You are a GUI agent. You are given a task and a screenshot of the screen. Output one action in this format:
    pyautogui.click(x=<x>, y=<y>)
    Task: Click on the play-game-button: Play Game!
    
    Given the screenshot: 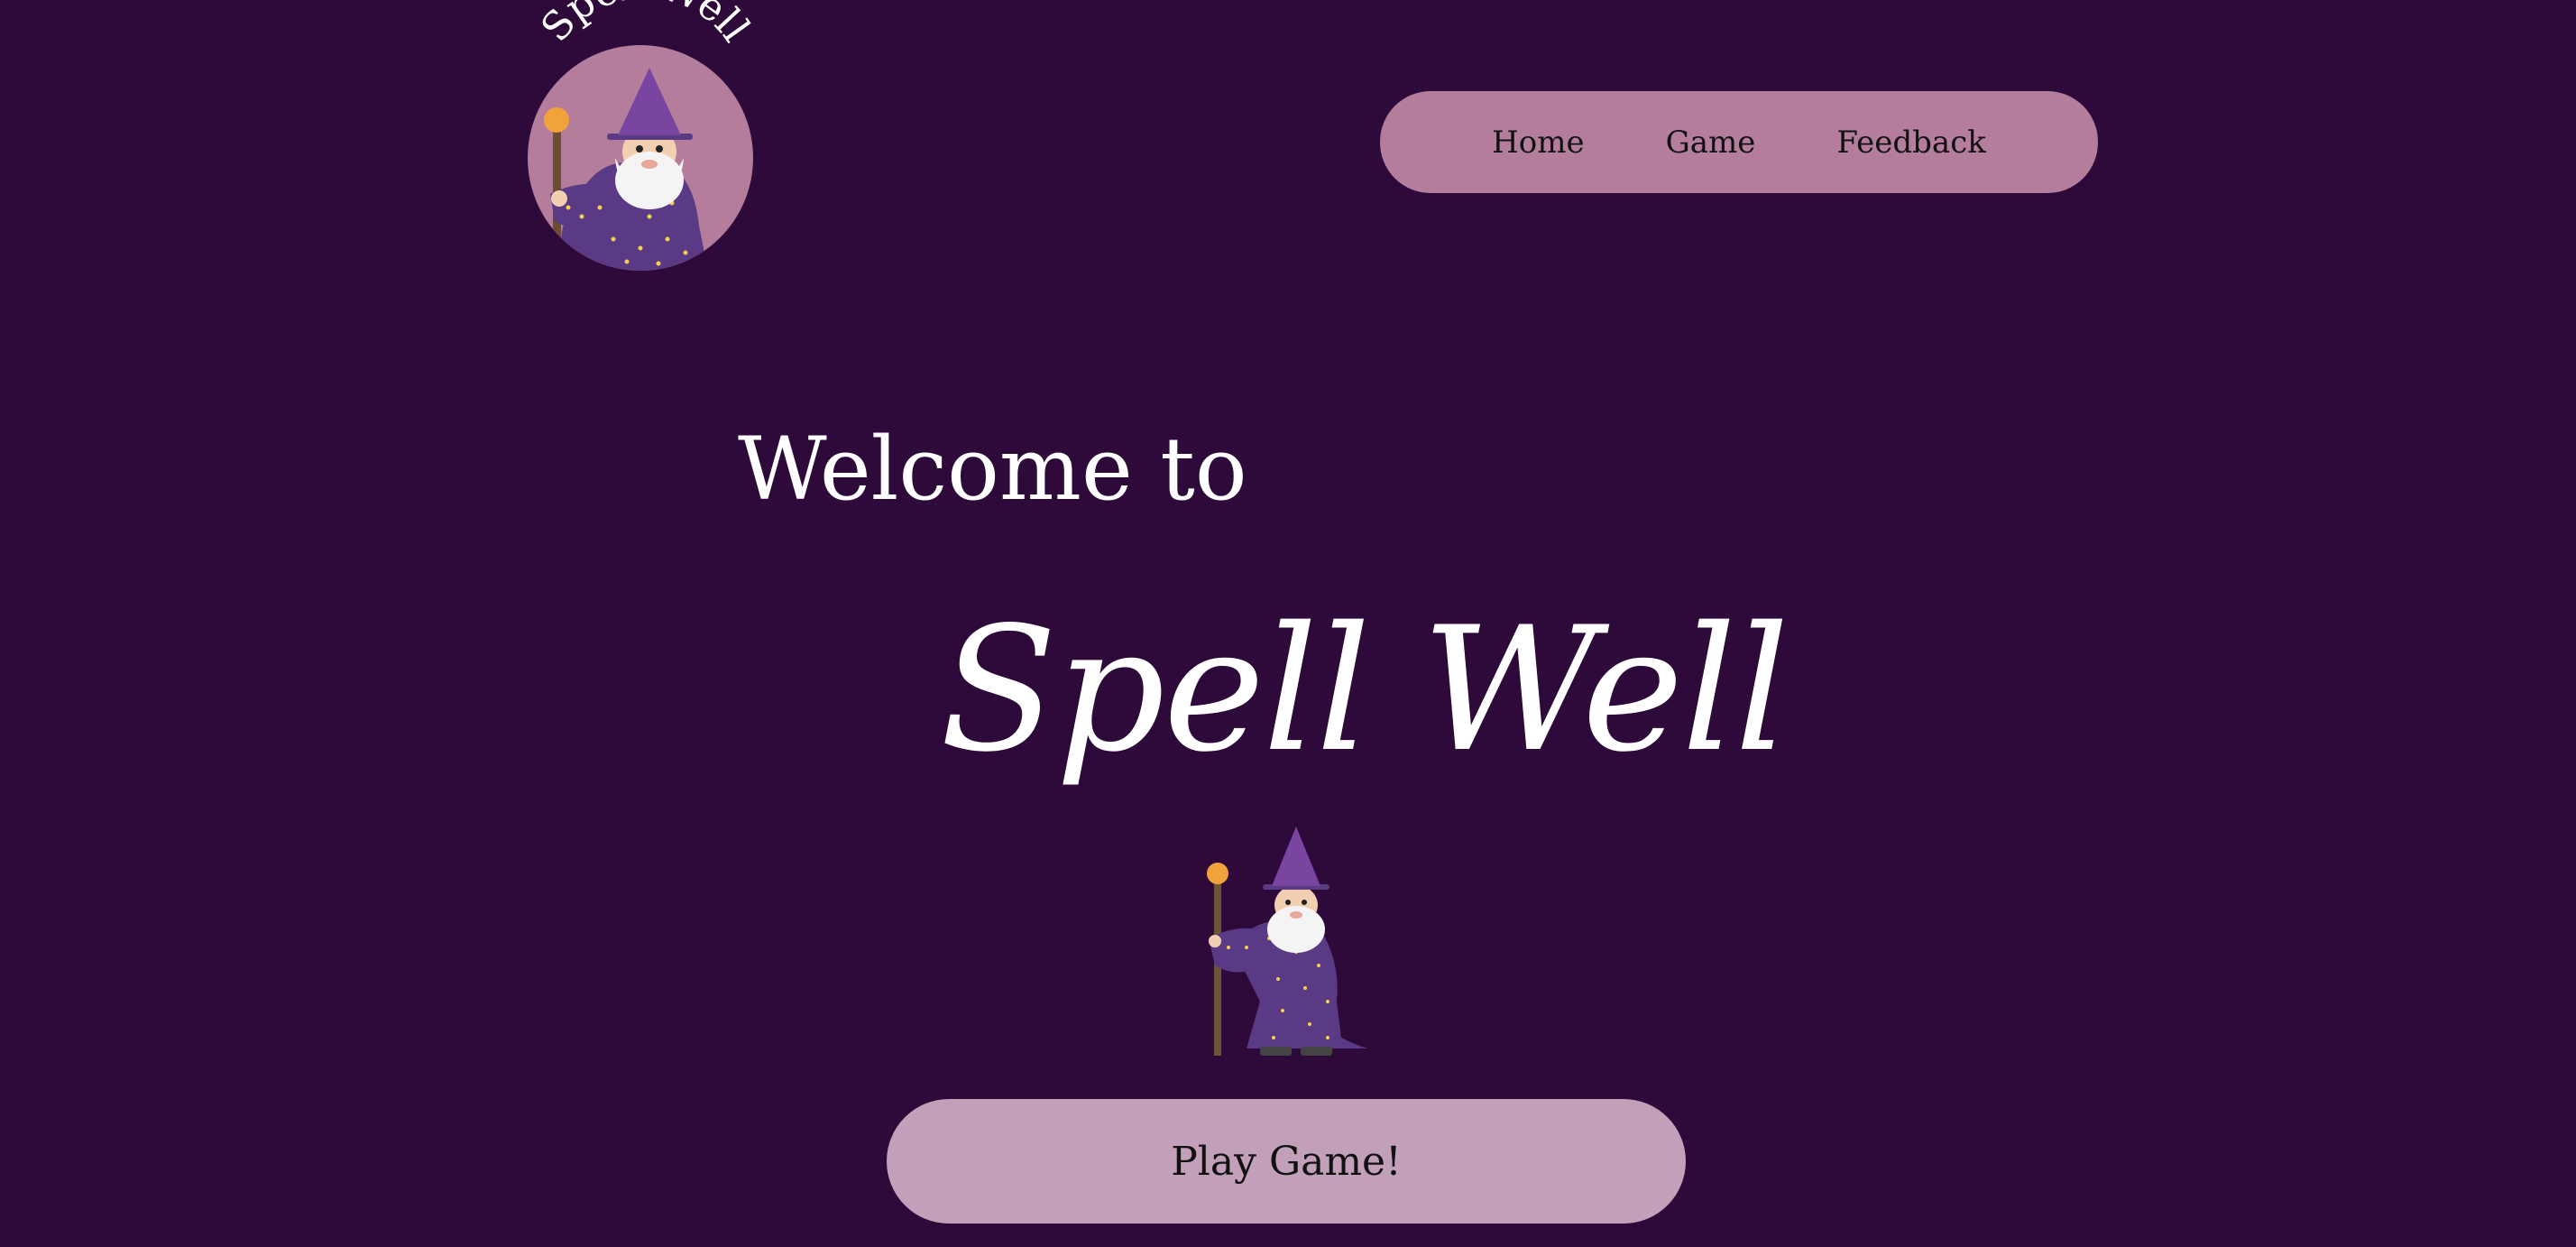 What is the action you would take?
    pyautogui.click(x=1287, y=1161)
    